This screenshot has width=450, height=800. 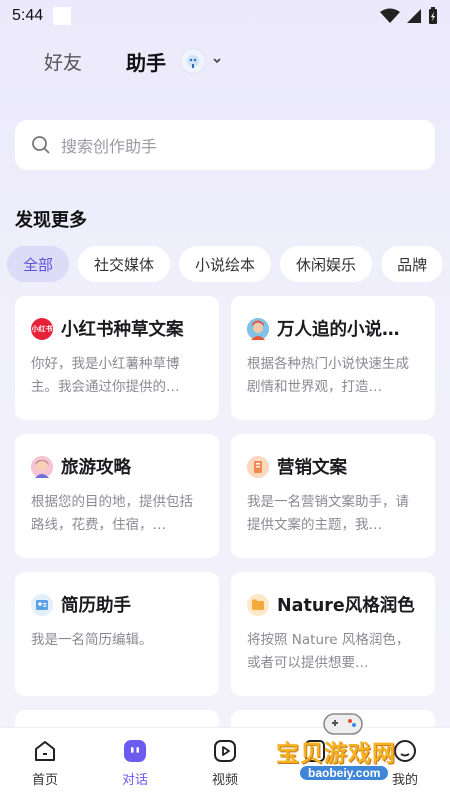 I want to click on chip-leisure: 休闲娱乐, so click(x=326, y=264).